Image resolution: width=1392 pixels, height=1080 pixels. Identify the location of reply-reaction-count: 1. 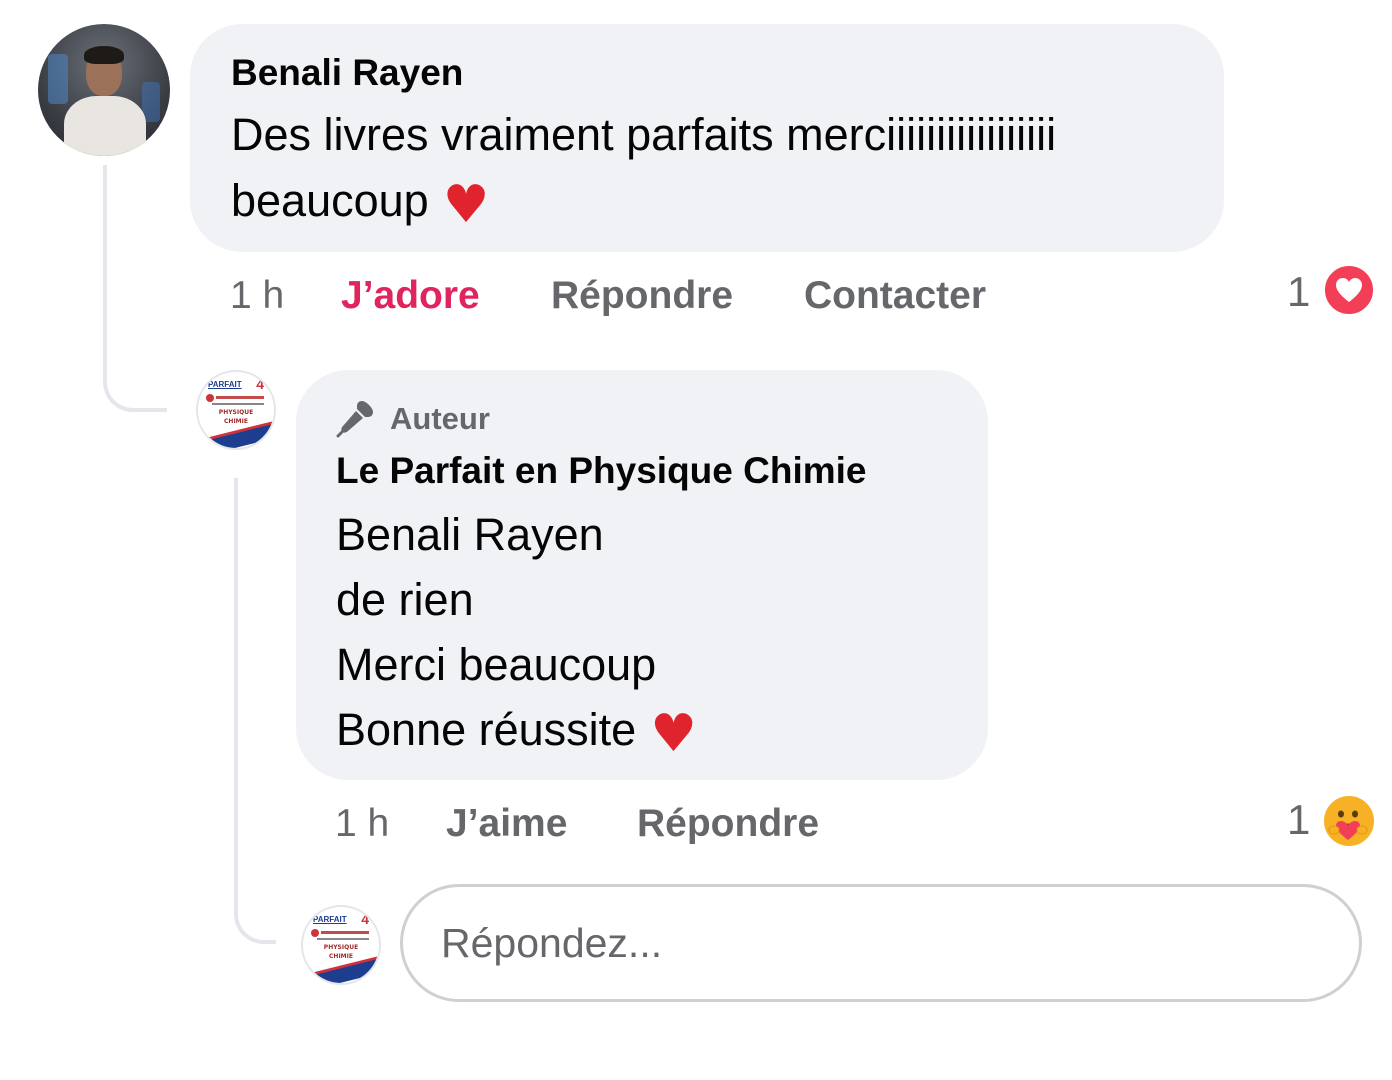
(1298, 820).